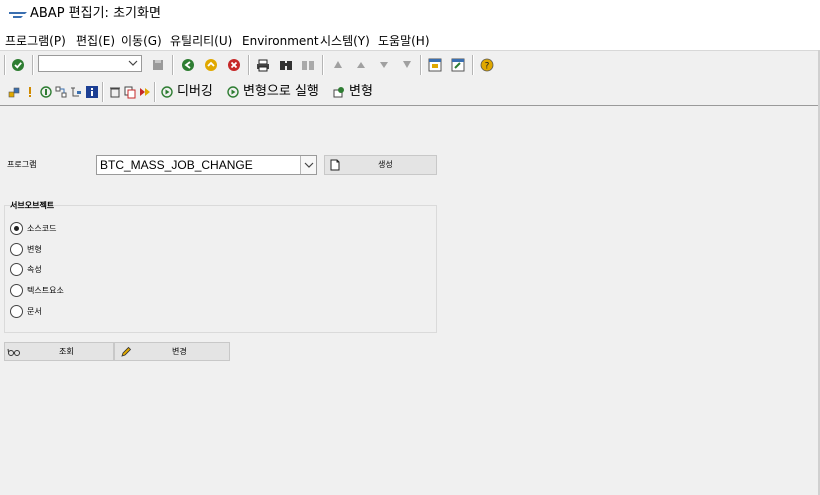 The height and width of the screenshot is (495, 820). Describe the element at coordinates (13, 352) in the screenshot. I see `glasses-icon` at that location.